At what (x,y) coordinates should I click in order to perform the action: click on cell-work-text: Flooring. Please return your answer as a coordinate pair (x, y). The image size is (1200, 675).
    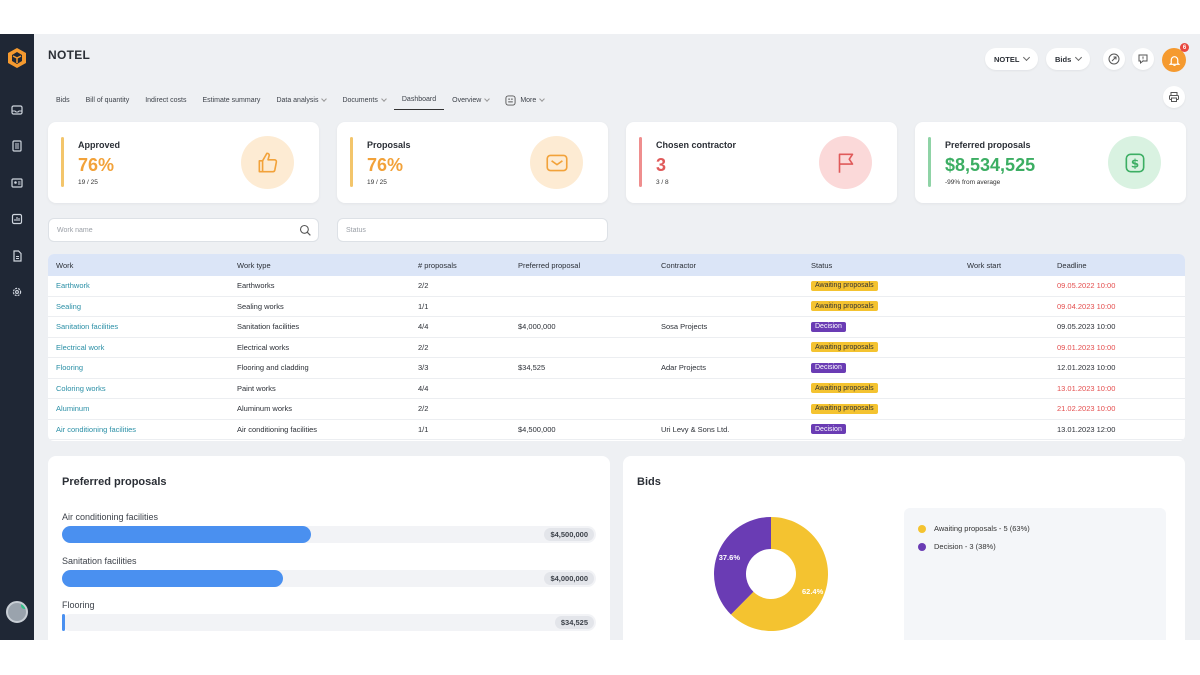
    Looking at the image, I should click on (69, 367).